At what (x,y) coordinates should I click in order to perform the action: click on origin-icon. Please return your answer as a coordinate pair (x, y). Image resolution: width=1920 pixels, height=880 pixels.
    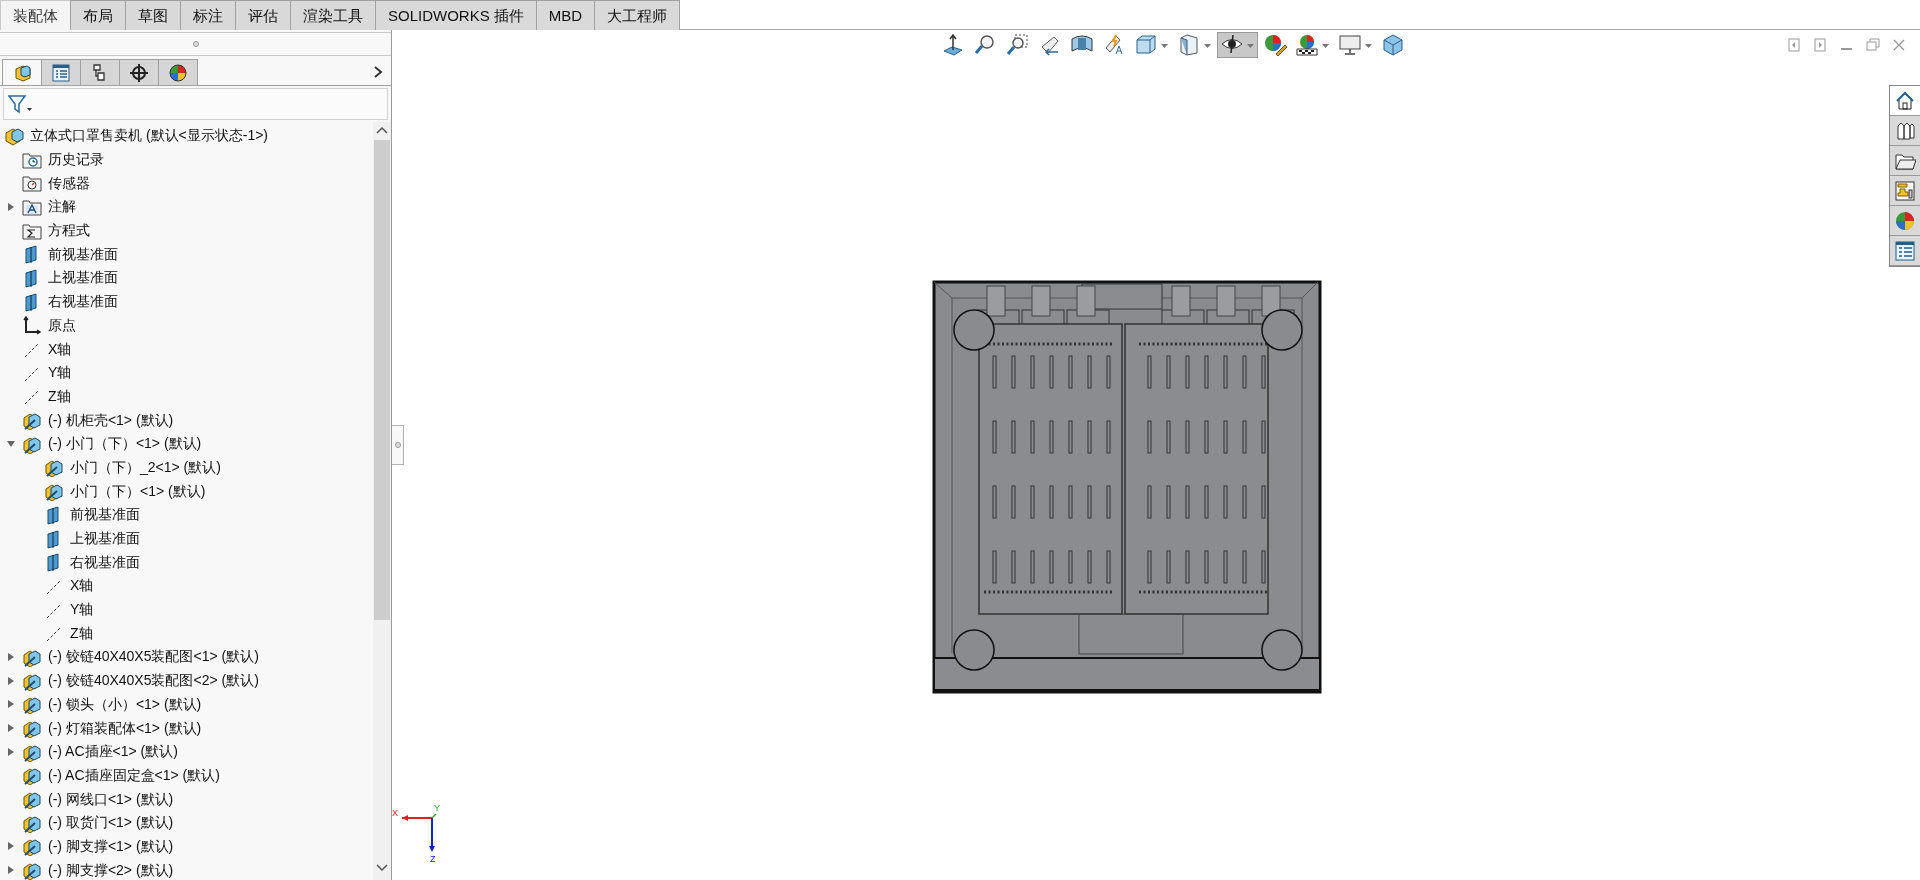
    Looking at the image, I should click on (32, 325).